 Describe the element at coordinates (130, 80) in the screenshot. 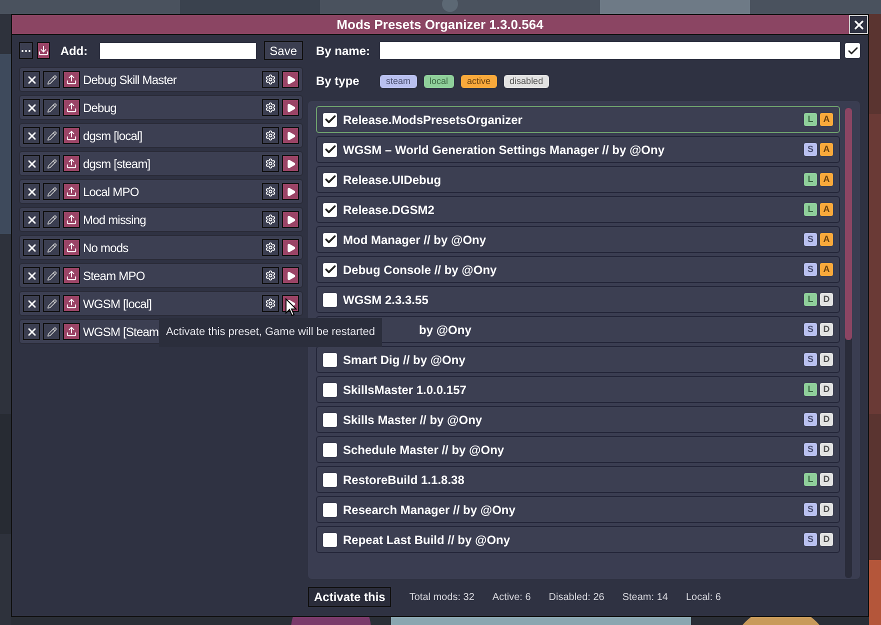

I see `preset-name: Debug Skill Master` at that location.